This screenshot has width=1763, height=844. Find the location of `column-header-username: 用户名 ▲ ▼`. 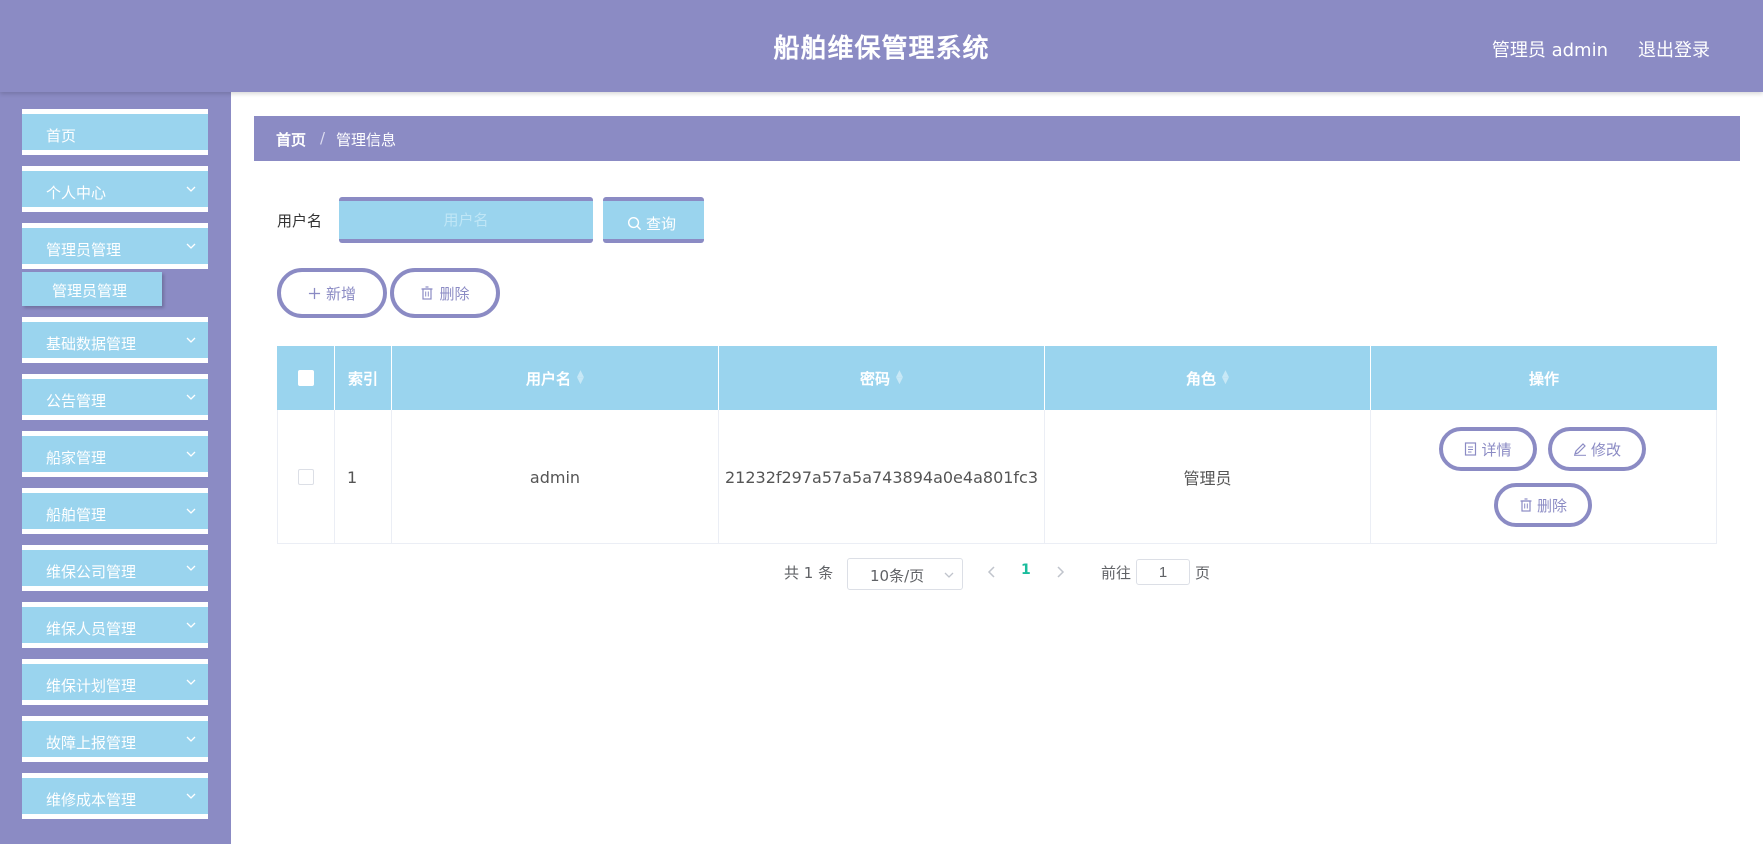

column-header-username: 用户名 ▲ ▼ is located at coordinates (555, 378).